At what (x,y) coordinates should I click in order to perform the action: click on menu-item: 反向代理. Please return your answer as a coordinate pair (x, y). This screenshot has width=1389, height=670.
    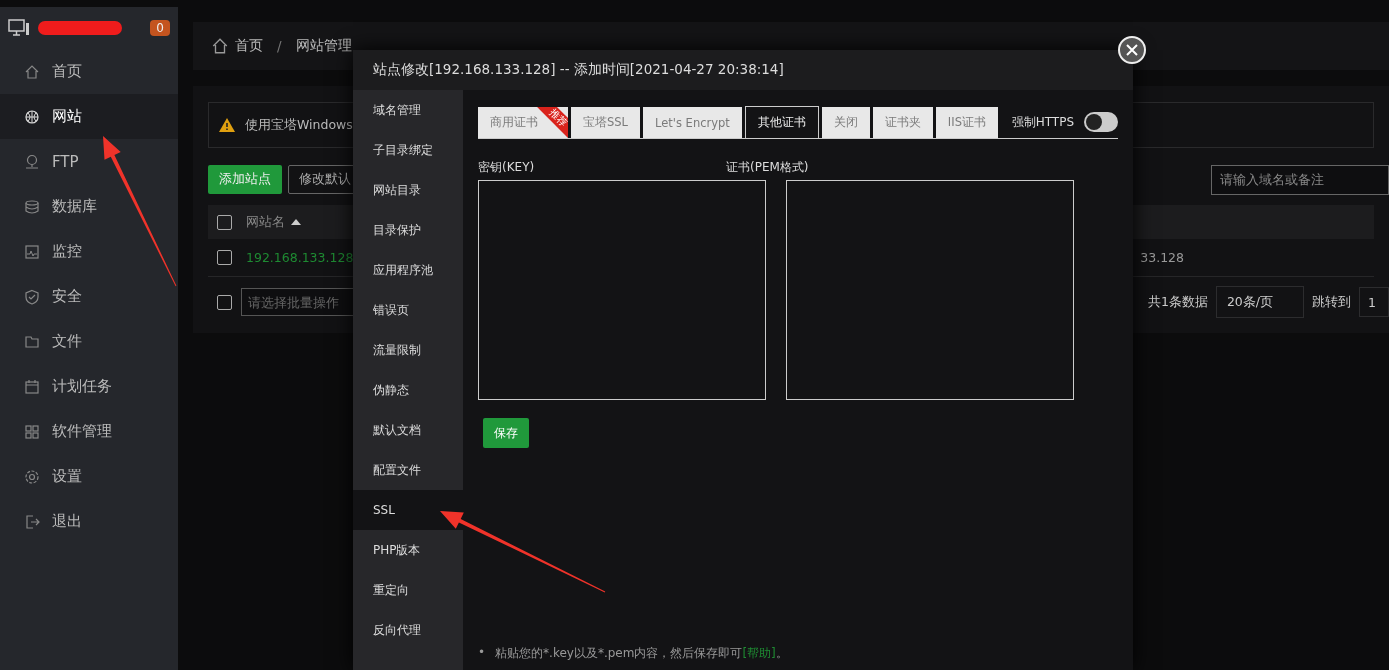
    Looking at the image, I should click on (408, 630).